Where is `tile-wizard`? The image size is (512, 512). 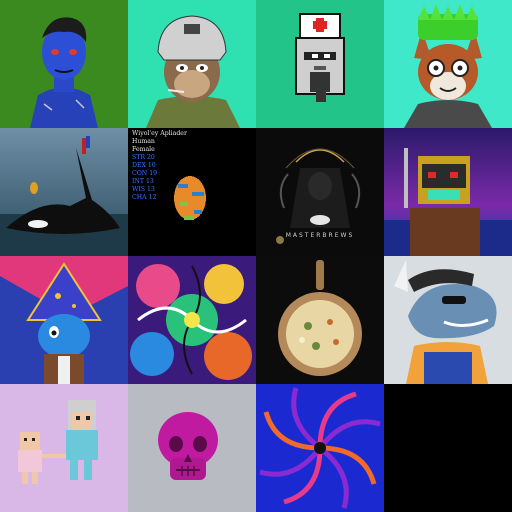
tile-wizard is located at coordinates (64, 320).